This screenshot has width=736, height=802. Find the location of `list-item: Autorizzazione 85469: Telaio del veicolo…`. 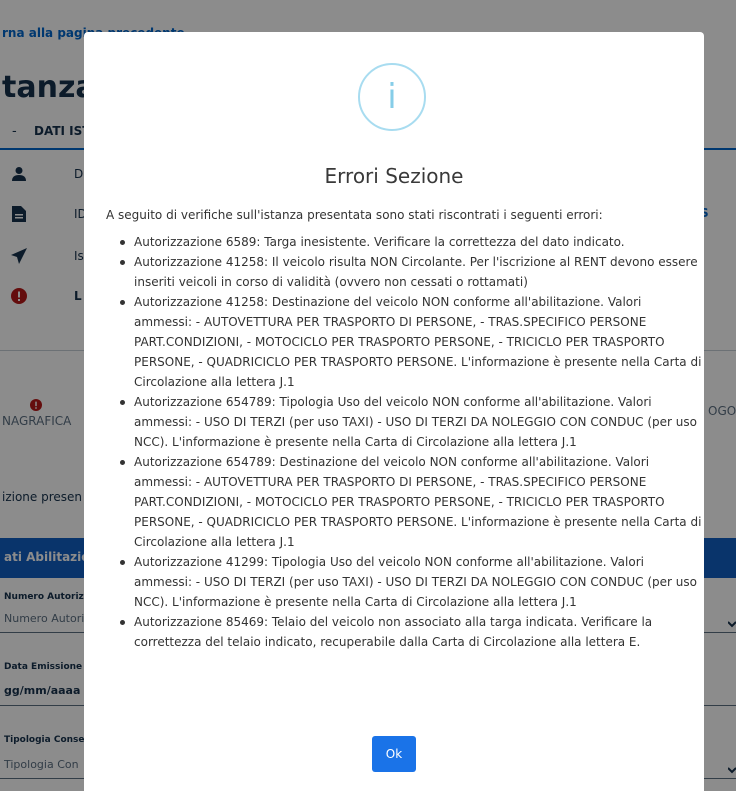

list-item: Autorizzazione 85469: Telaio del veicolo… is located at coordinates (410, 632).